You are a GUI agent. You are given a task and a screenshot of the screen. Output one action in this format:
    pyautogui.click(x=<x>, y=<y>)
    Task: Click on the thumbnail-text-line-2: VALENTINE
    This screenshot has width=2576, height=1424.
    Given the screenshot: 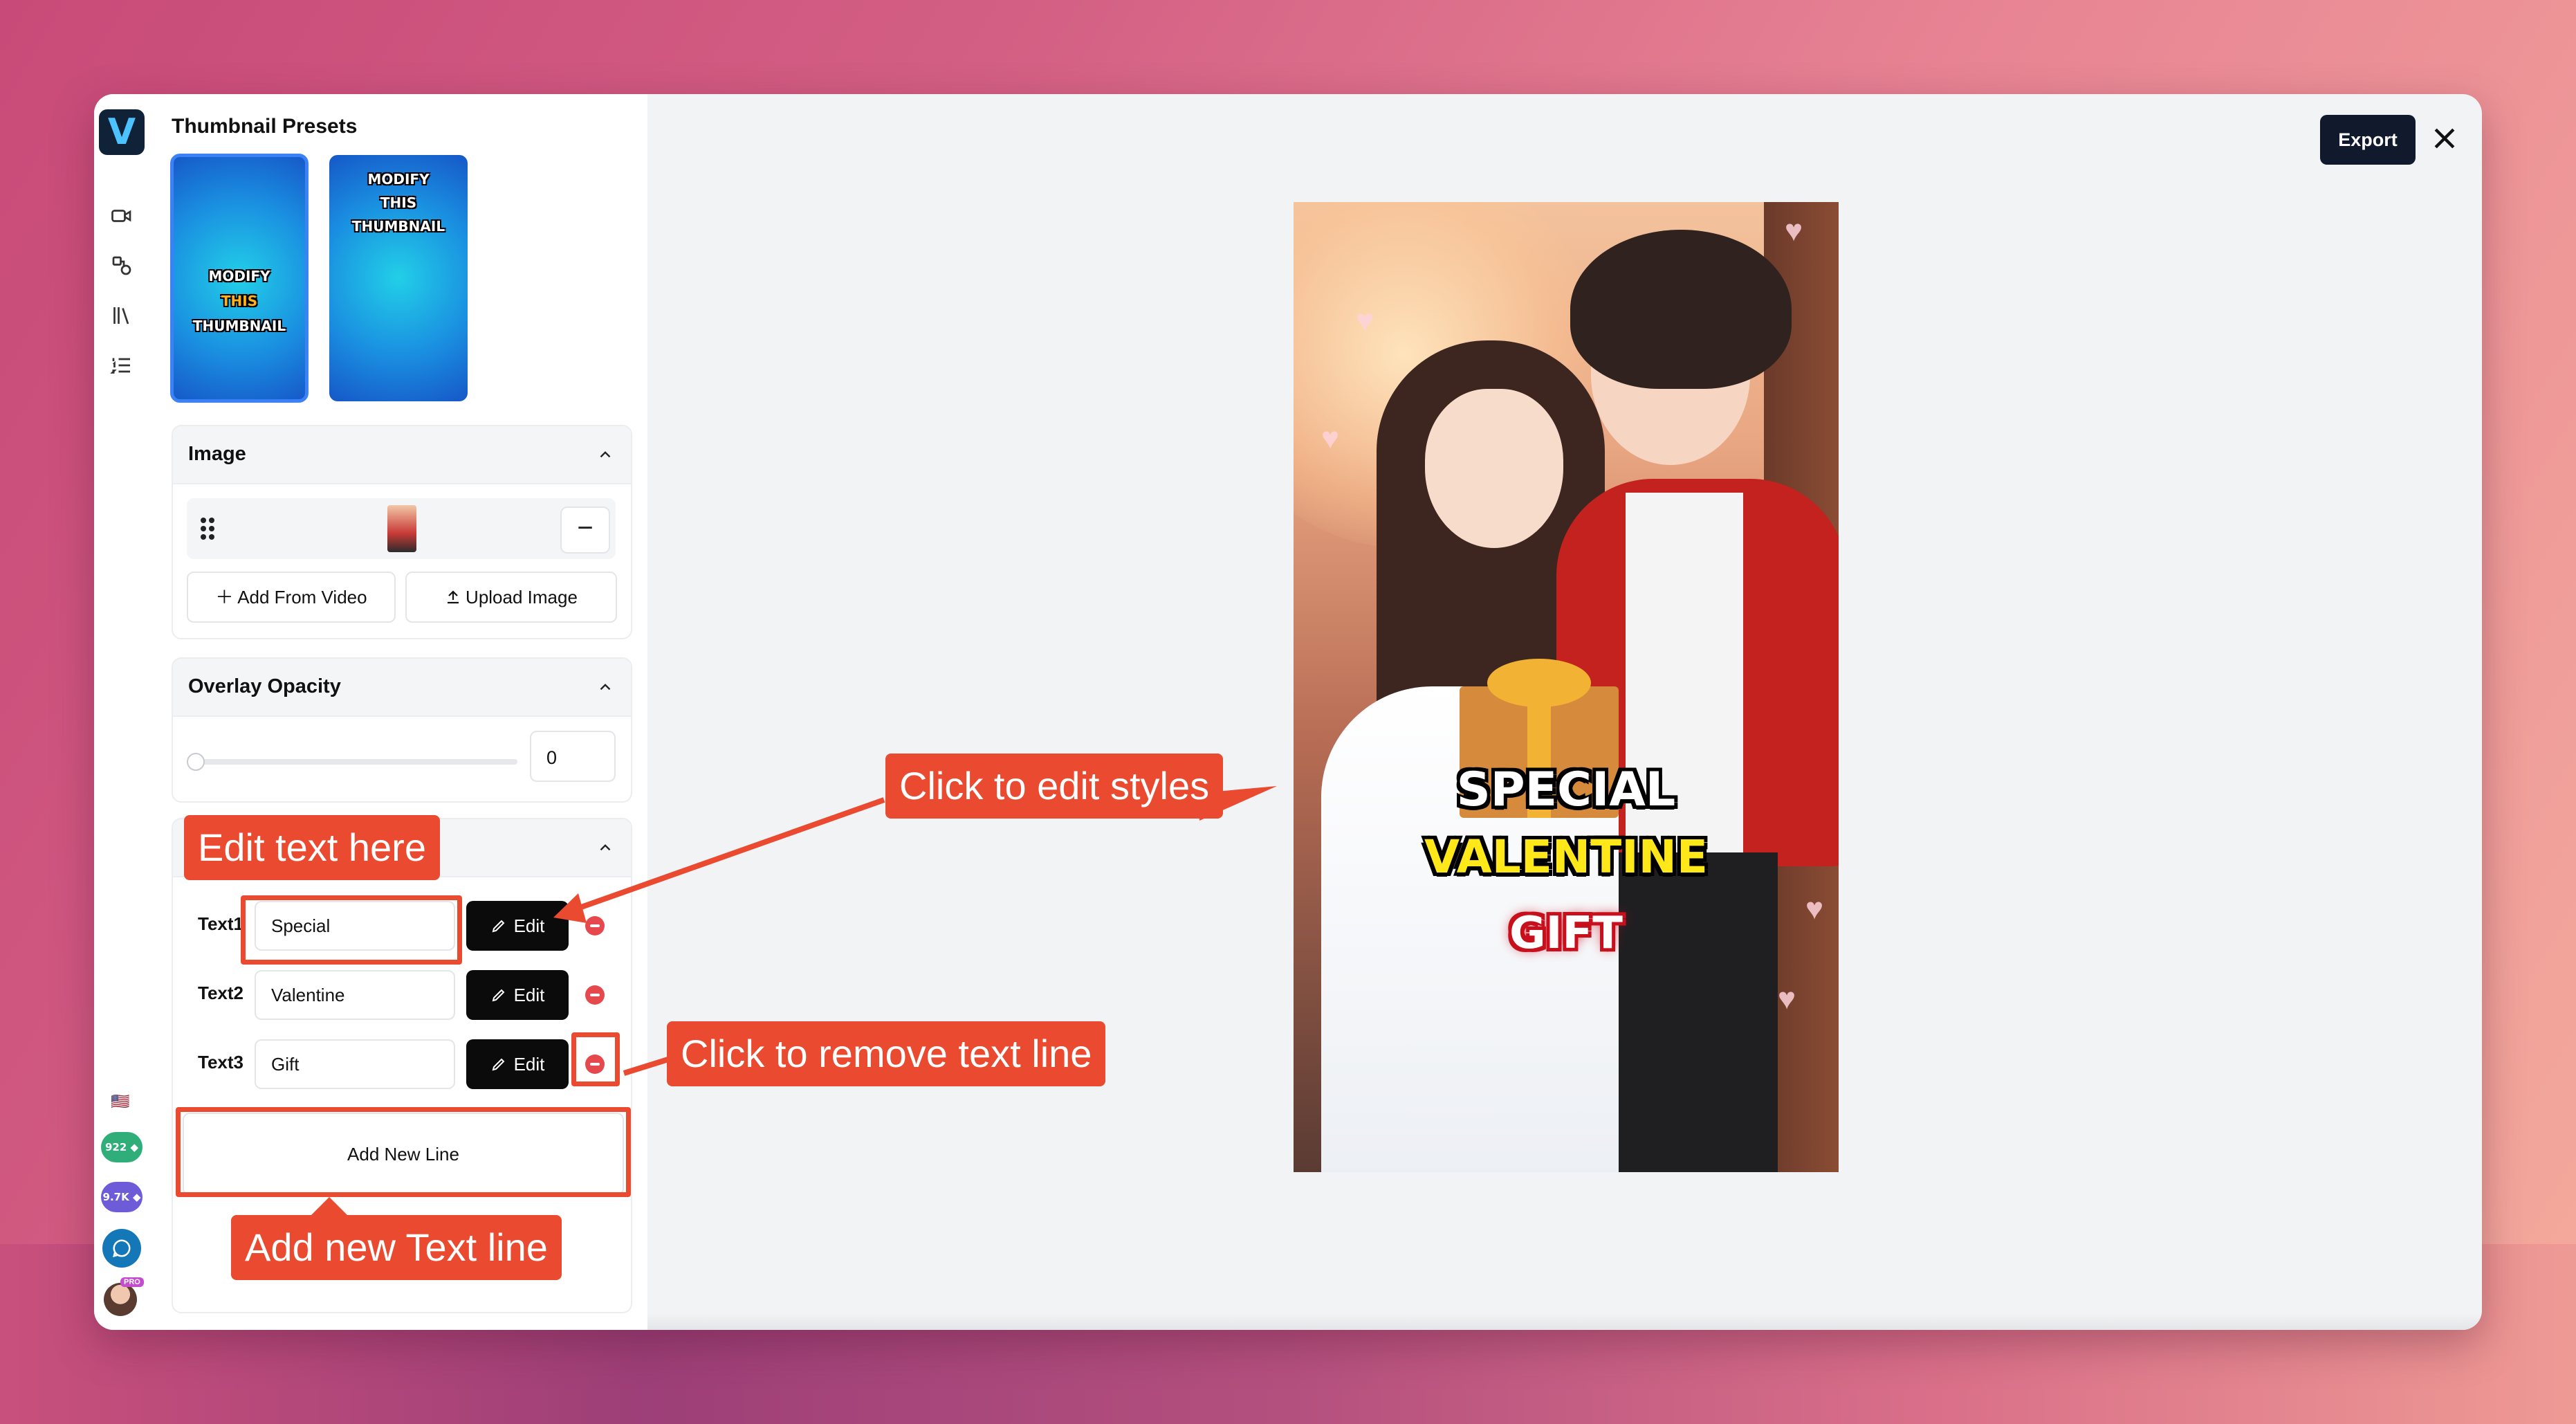 What is the action you would take?
    pyautogui.click(x=1566, y=857)
    